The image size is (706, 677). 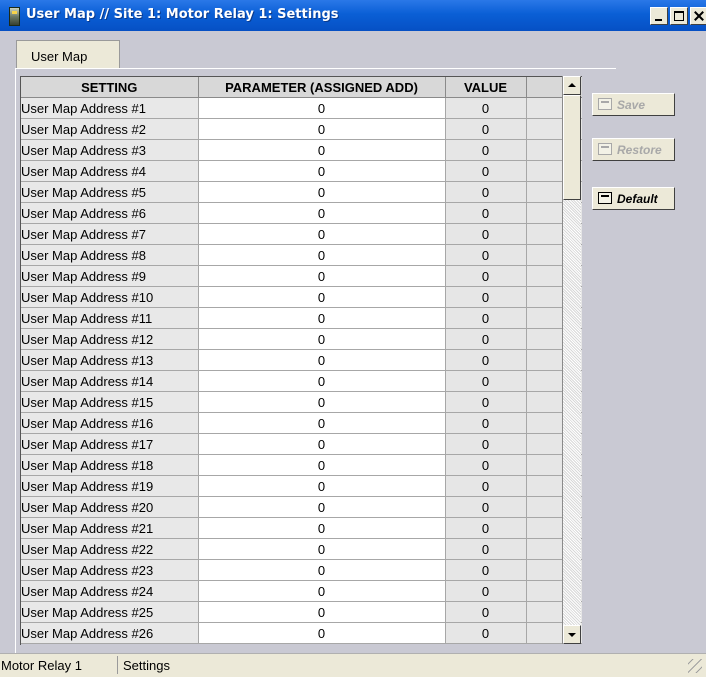 What do you see at coordinates (14, 16) in the screenshot?
I see `app-icon` at bounding box center [14, 16].